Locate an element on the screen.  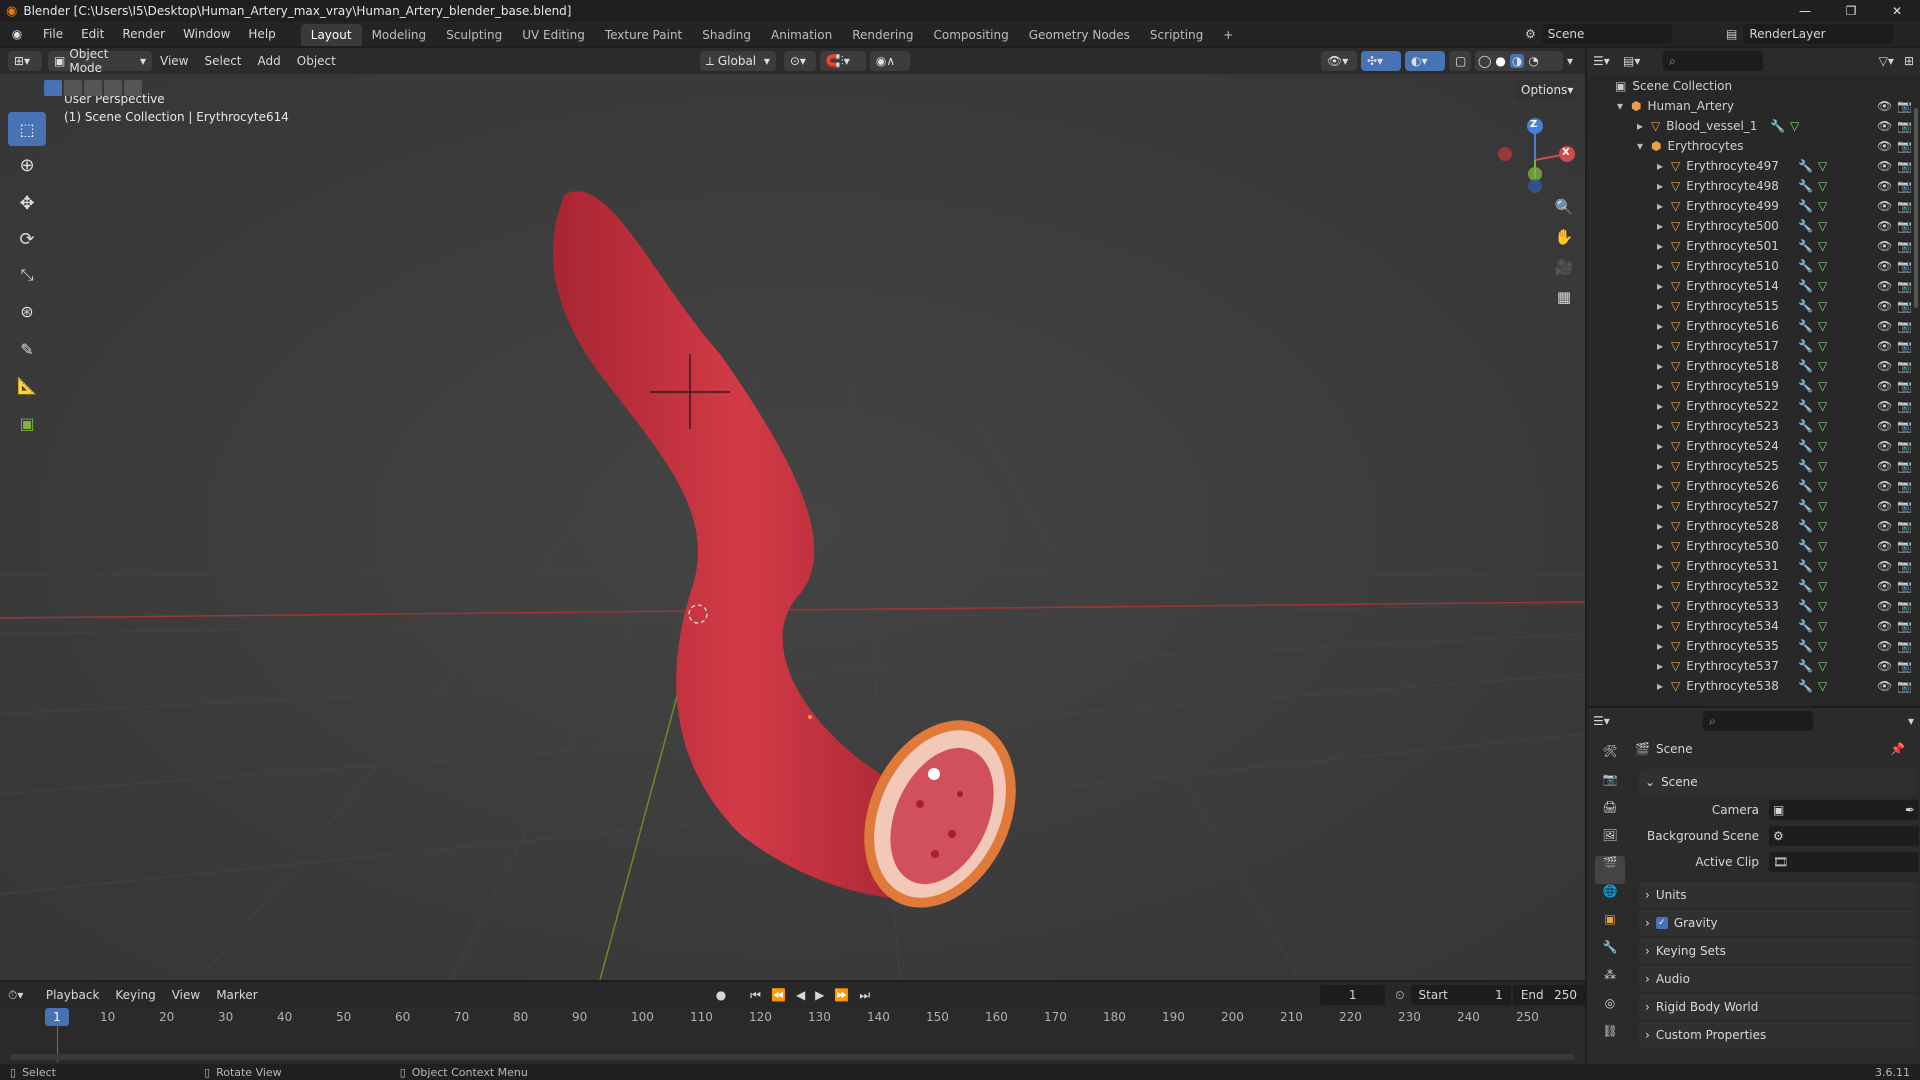
cursor-tool: ⊕ is located at coordinates (27, 165).